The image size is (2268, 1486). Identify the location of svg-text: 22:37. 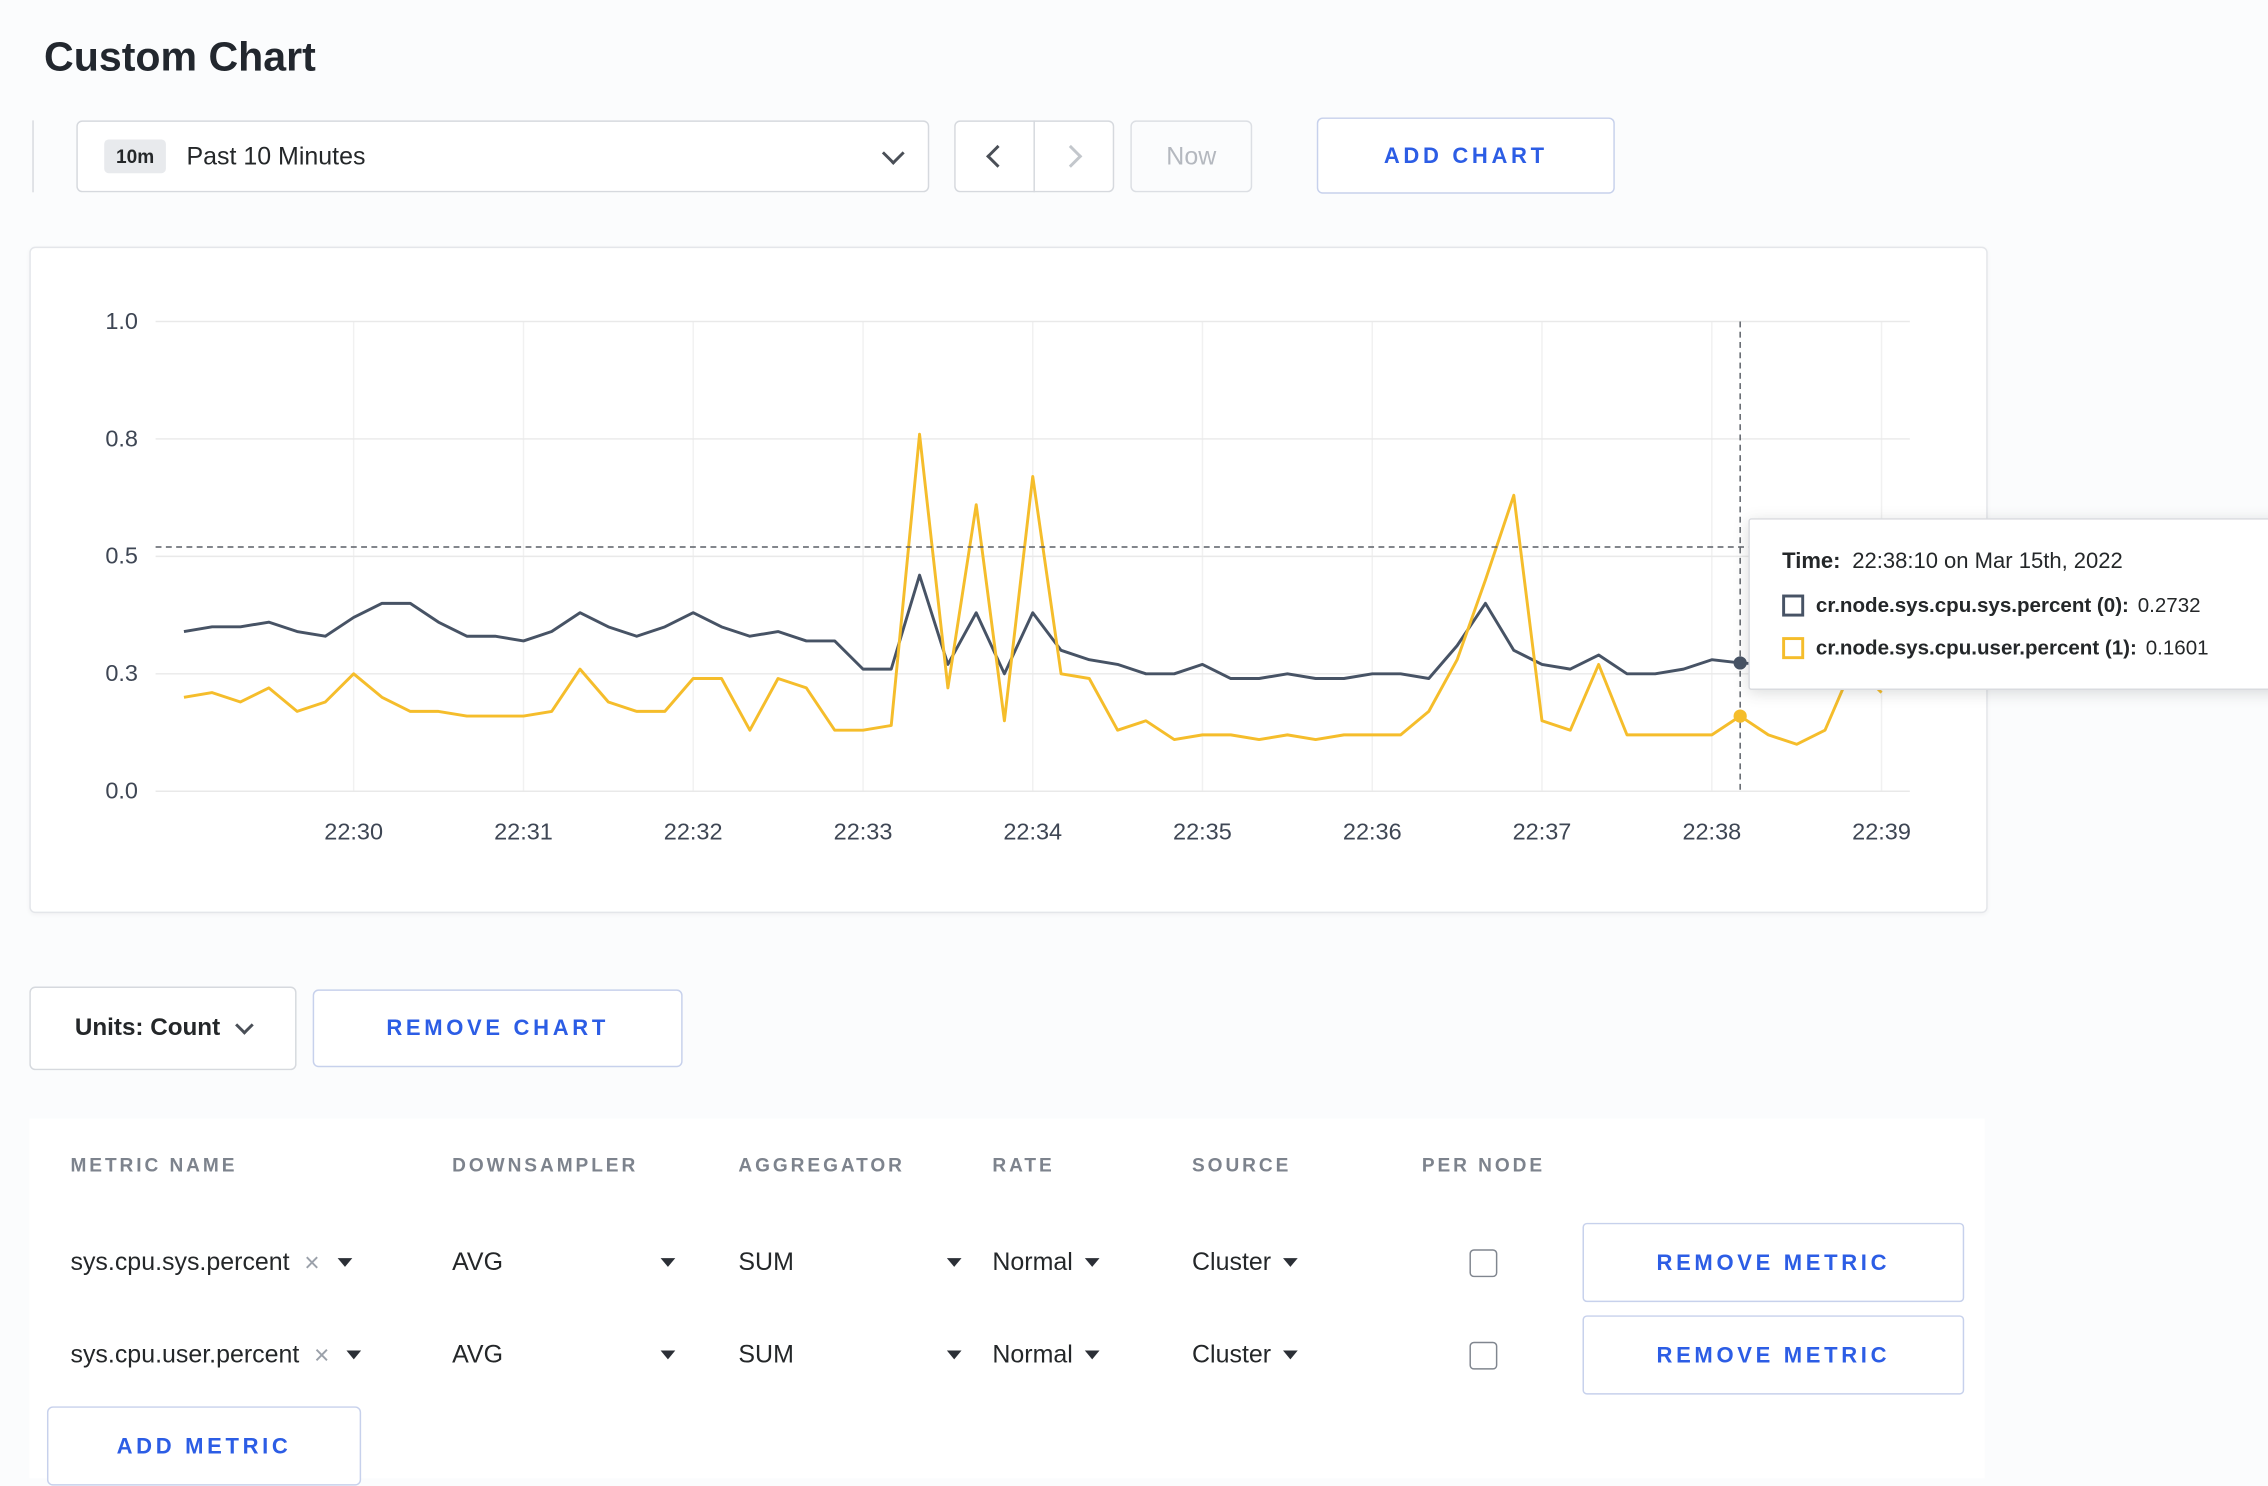
(1542, 832).